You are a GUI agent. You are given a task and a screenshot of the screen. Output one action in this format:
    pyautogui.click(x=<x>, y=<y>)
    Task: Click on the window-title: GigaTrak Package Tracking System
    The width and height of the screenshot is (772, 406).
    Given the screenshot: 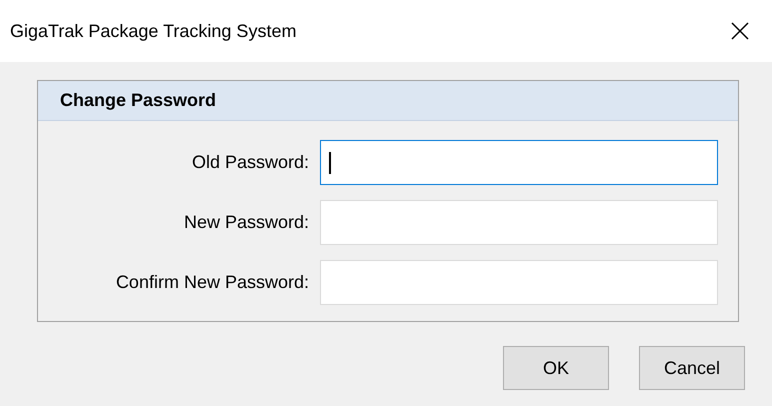 What is the action you would take?
    pyautogui.click(x=153, y=31)
    